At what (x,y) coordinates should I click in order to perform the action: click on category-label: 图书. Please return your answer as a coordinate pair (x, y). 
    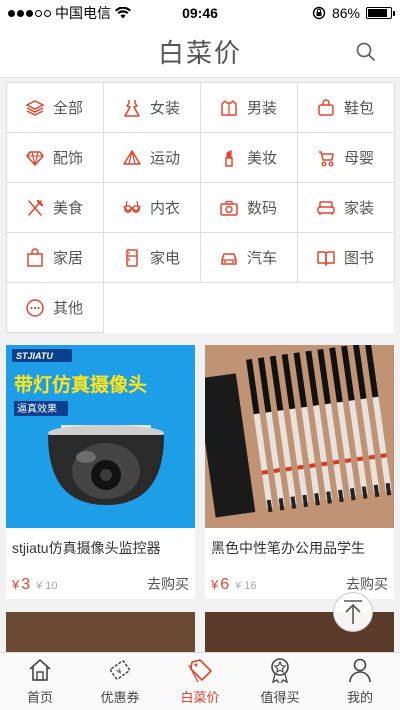
    Looking at the image, I should click on (359, 258).